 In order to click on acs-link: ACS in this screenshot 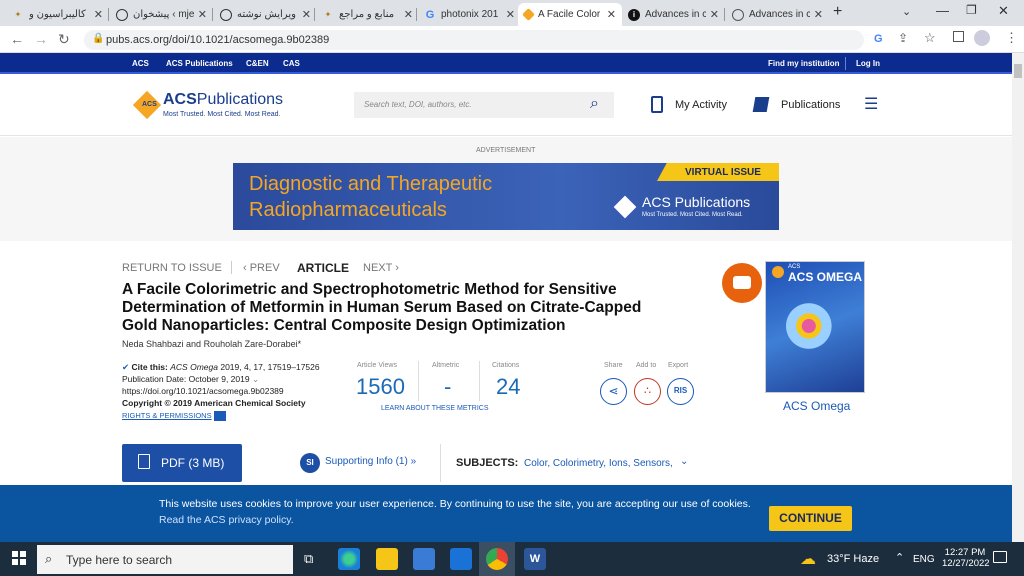, I will do `click(140, 63)`.